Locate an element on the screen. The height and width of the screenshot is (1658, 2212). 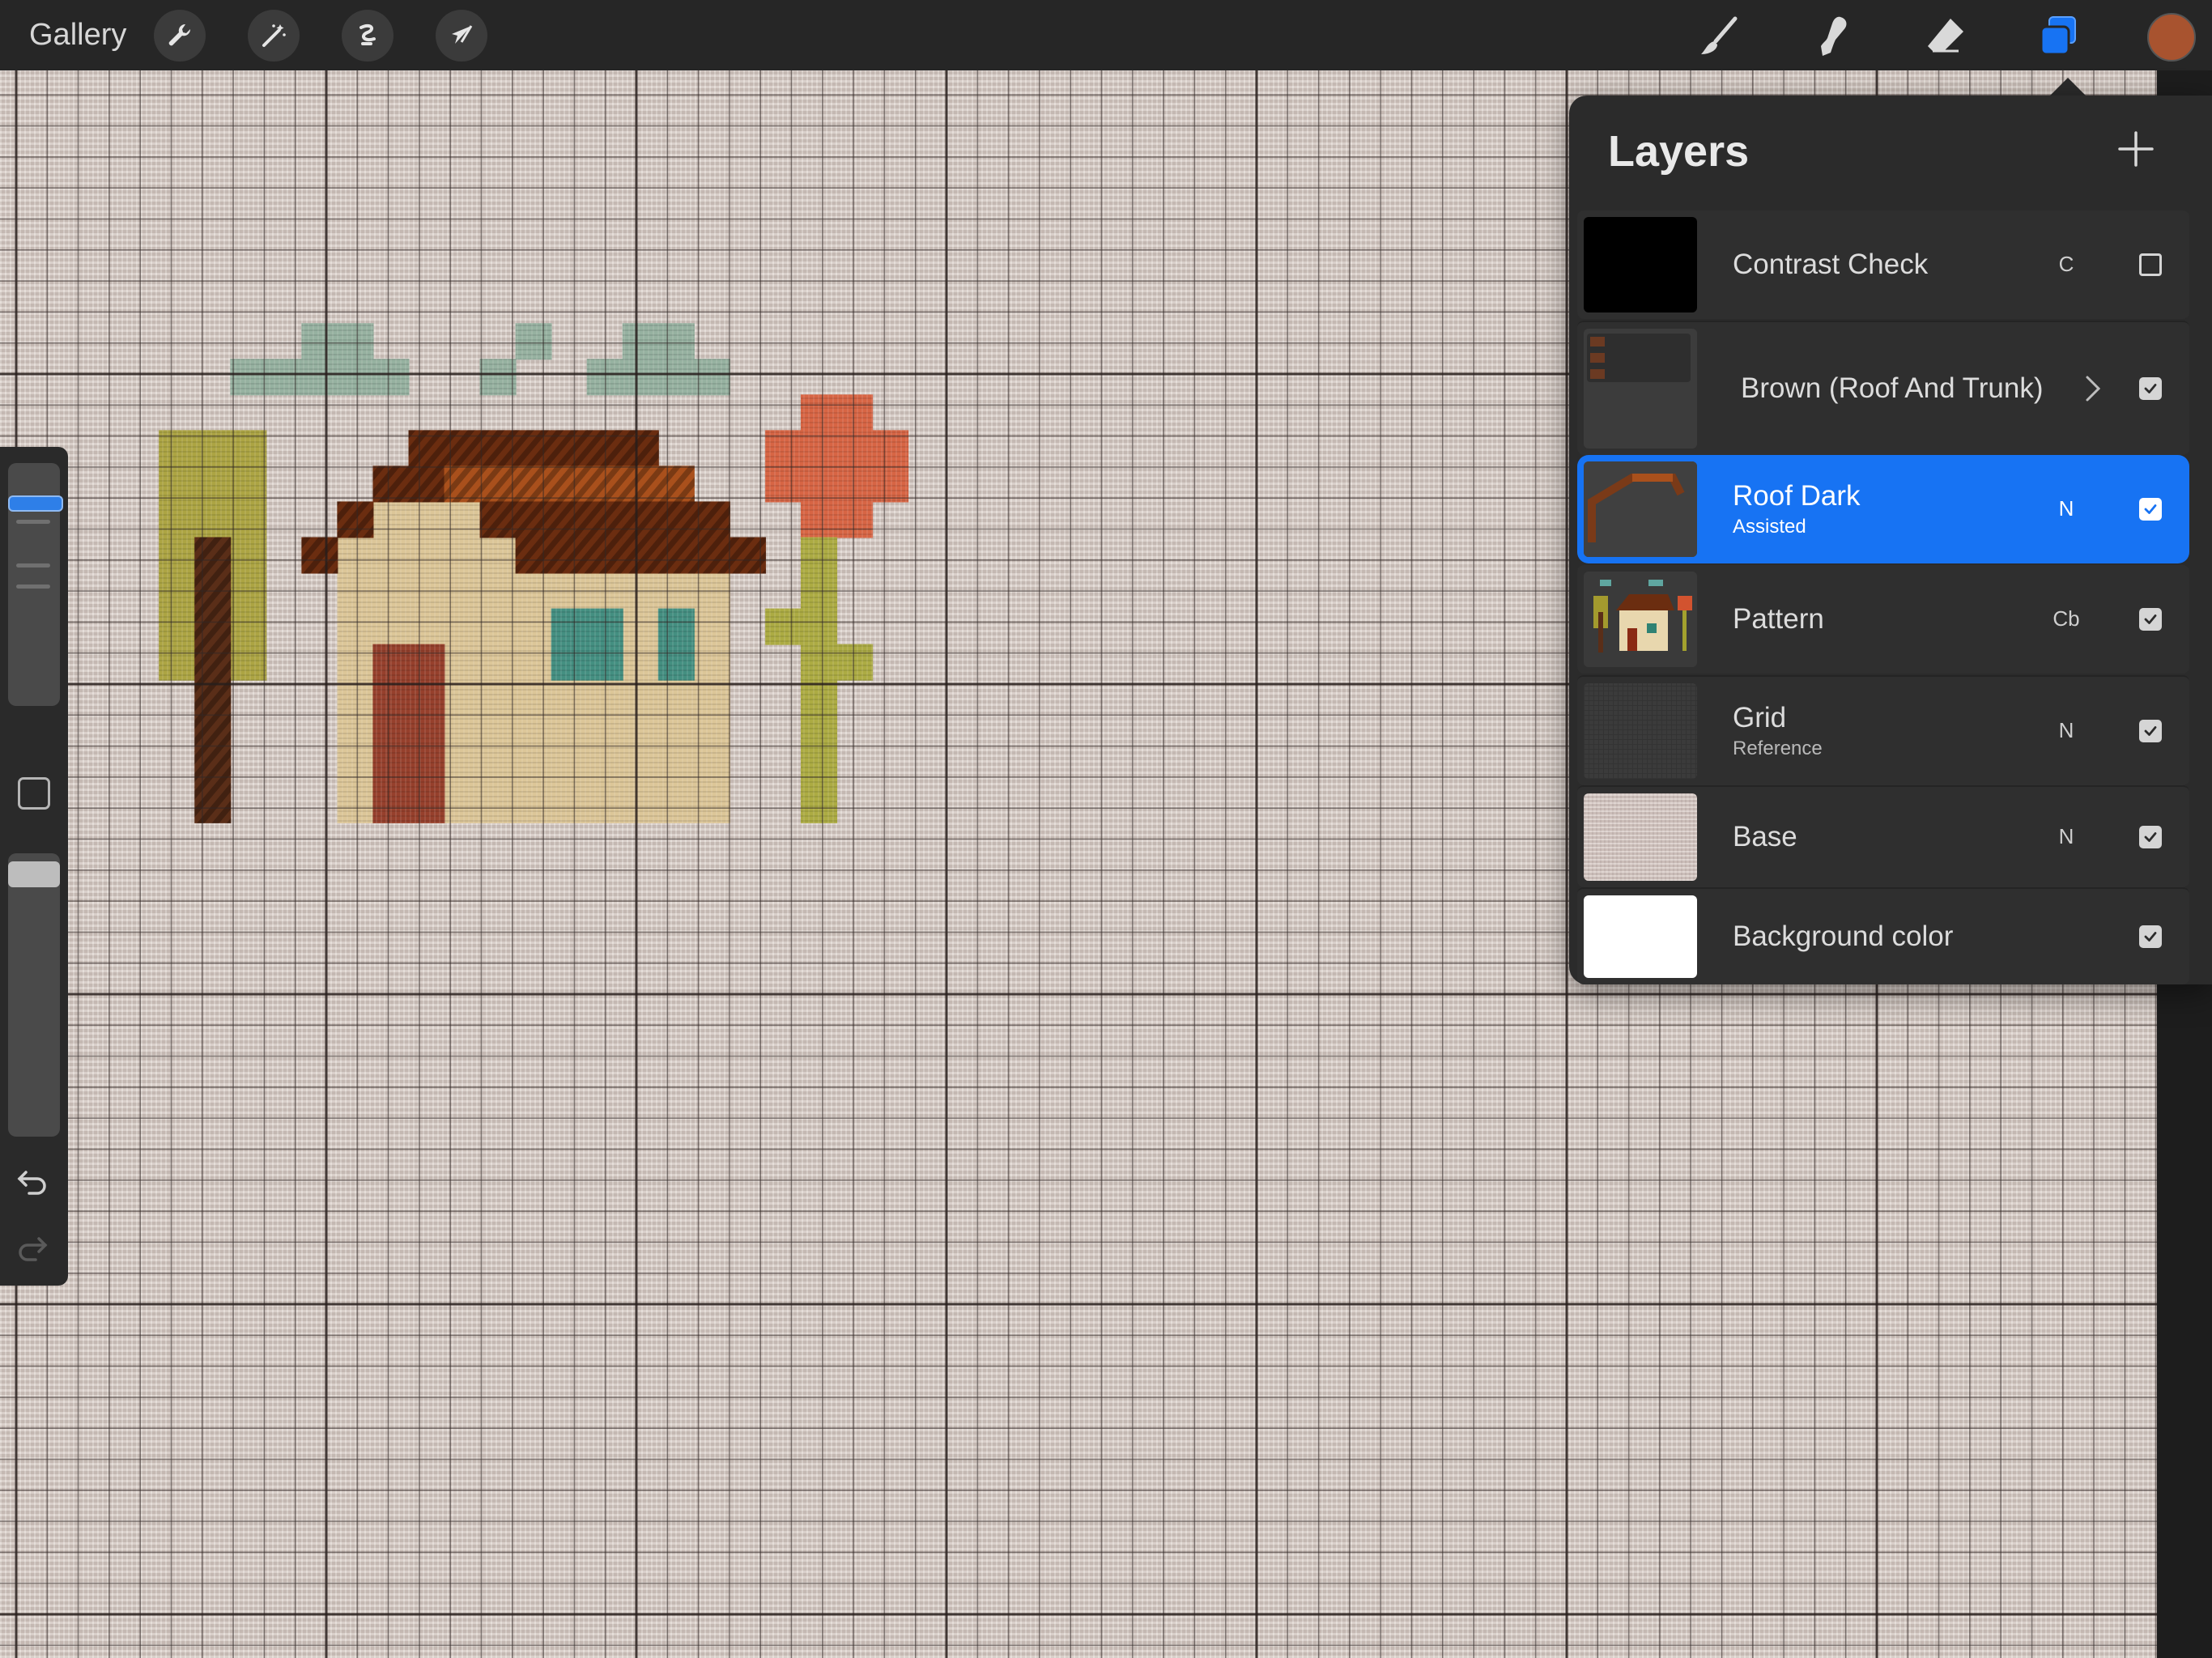
brush-icon is located at coordinates (1719, 36).